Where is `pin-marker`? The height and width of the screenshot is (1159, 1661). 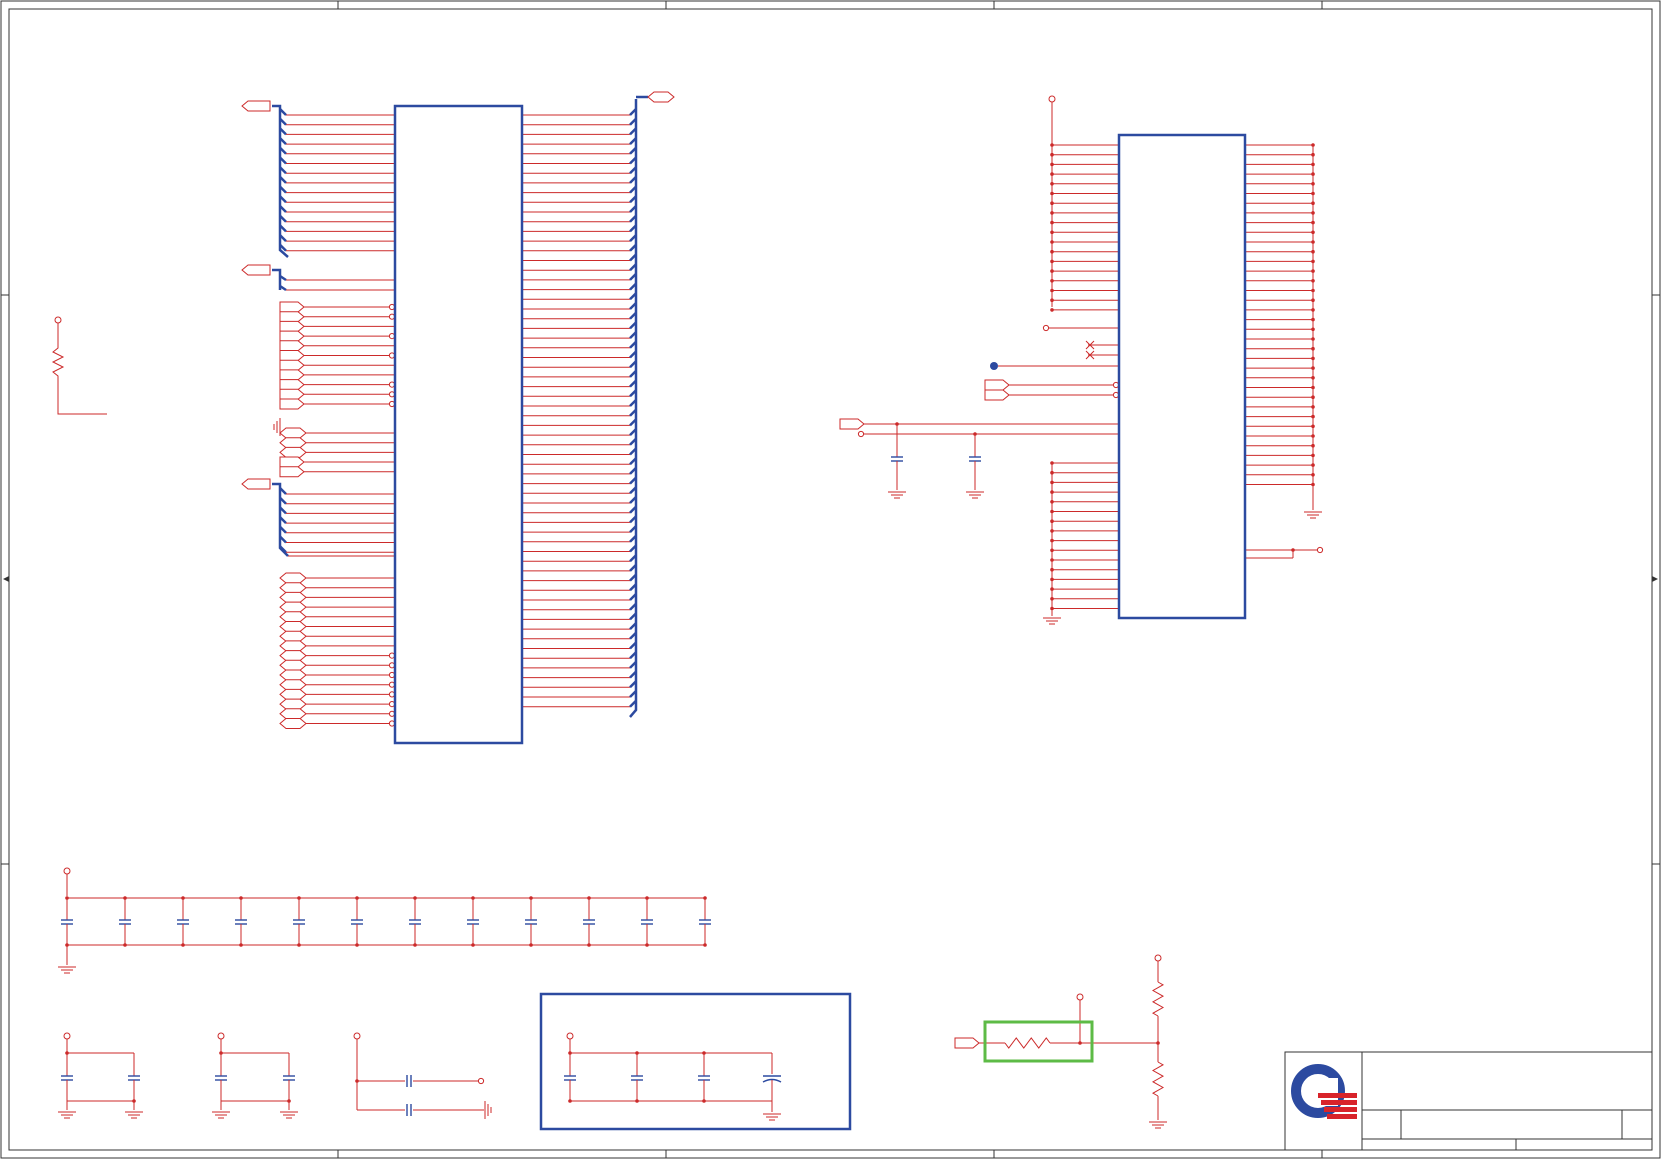 pin-marker is located at coordinates (481, 1081).